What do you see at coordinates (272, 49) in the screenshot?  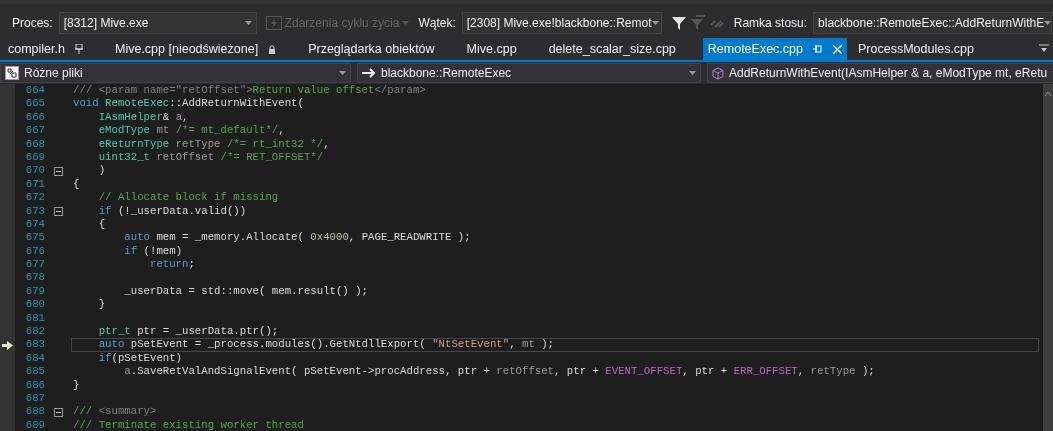 I see `lock-icon` at bounding box center [272, 49].